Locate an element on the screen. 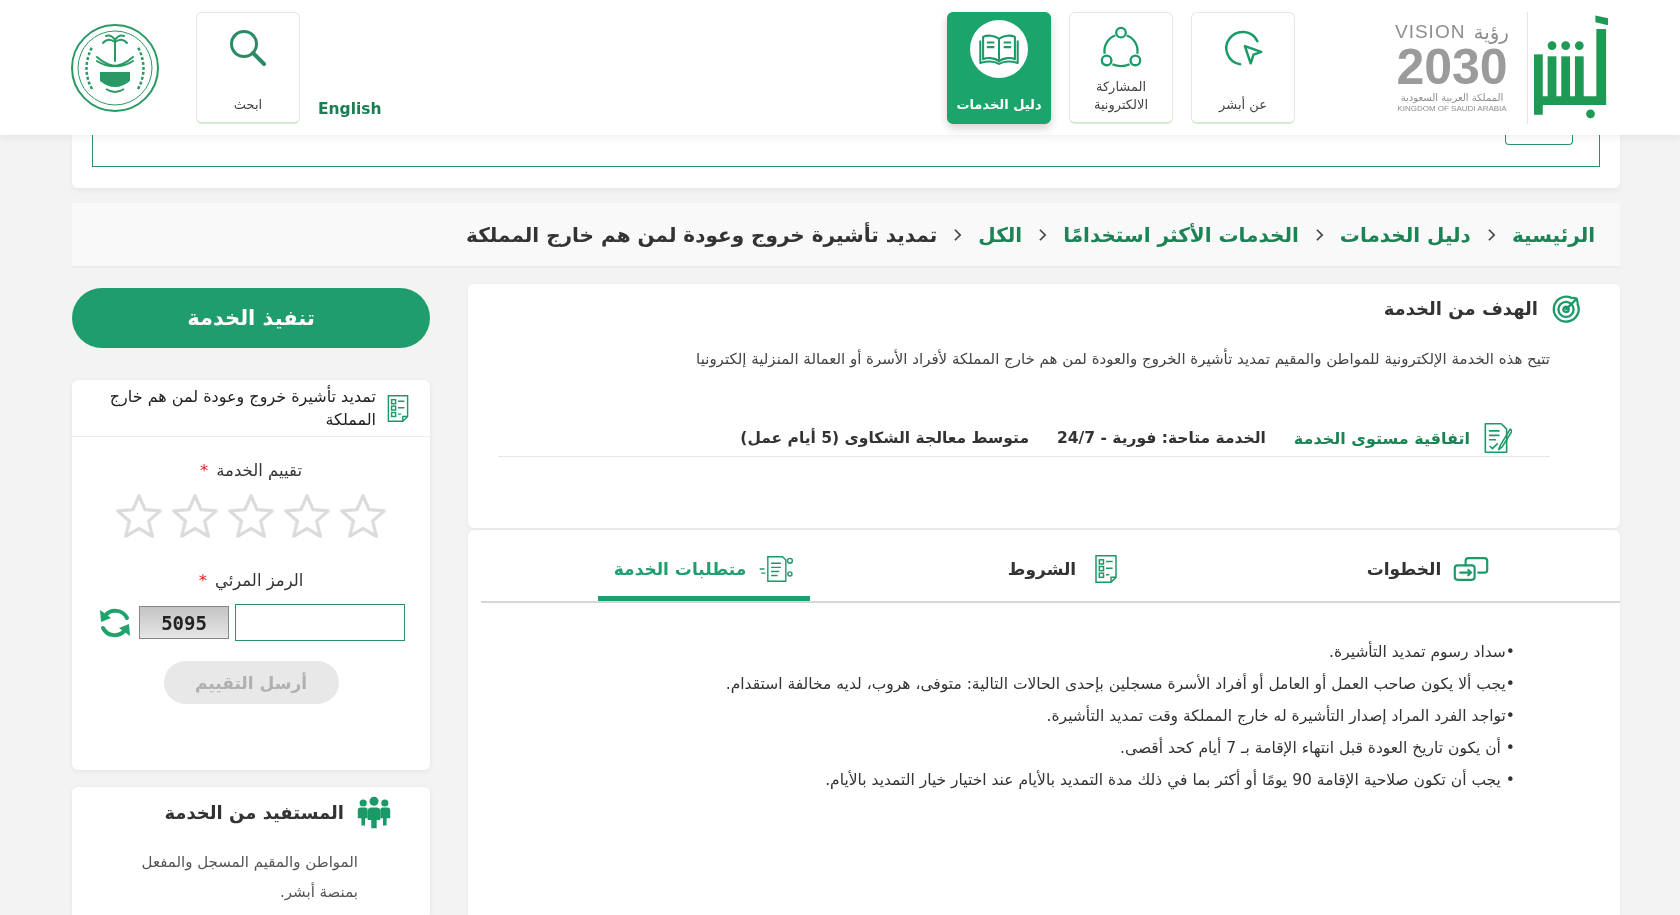 The width and height of the screenshot is (1680, 915). captcha-image: 5095 is located at coordinates (184, 622).